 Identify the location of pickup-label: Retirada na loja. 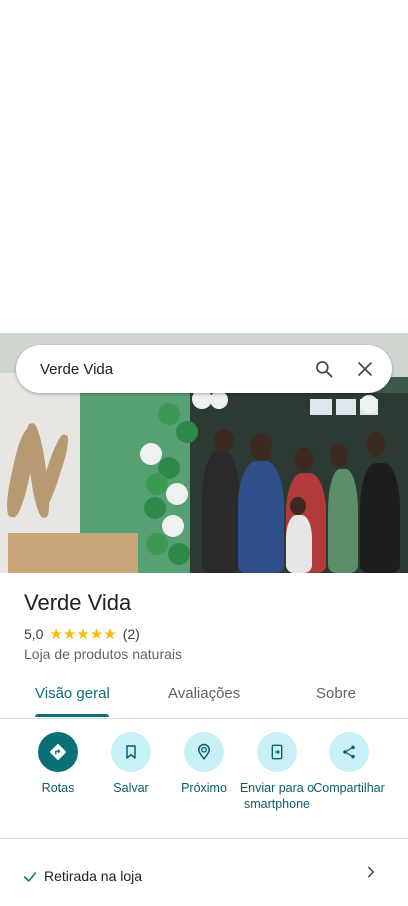
(93, 876).